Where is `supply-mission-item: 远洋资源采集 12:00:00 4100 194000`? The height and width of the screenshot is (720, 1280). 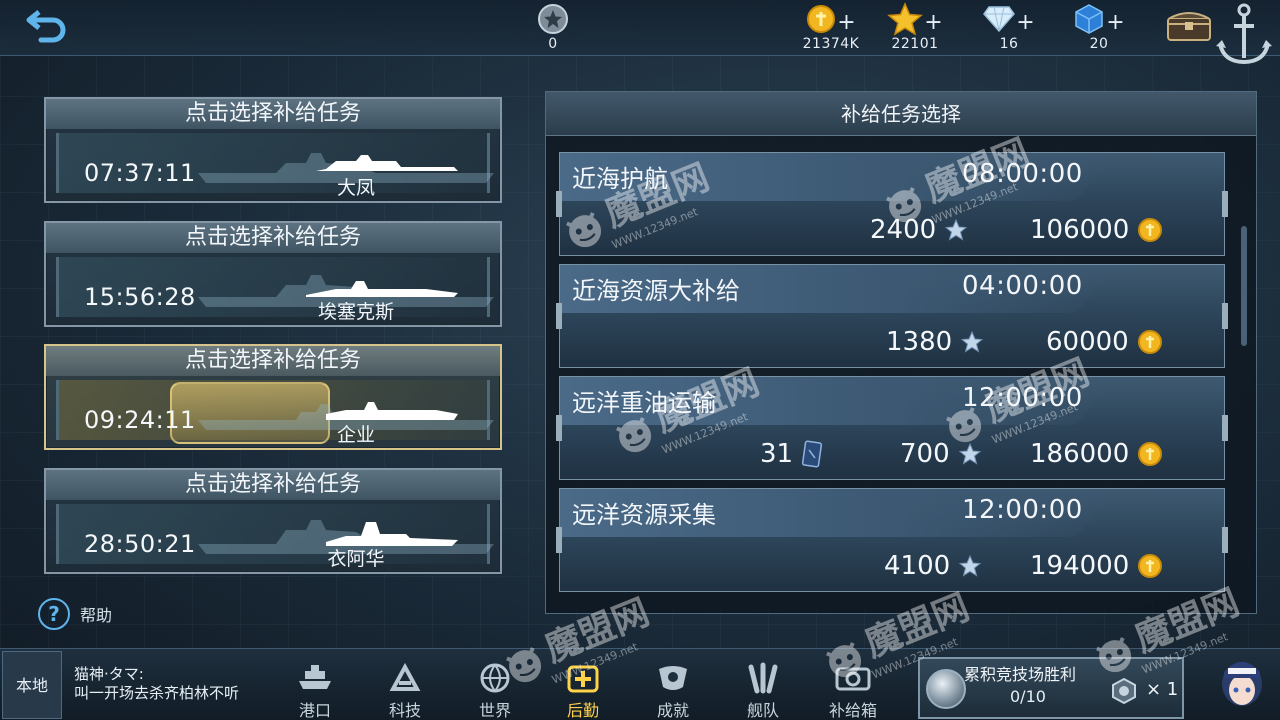
supply-mission-item: 远洋资源采集 12:00:00 4100 194000 is located at coordinates (892, 540).